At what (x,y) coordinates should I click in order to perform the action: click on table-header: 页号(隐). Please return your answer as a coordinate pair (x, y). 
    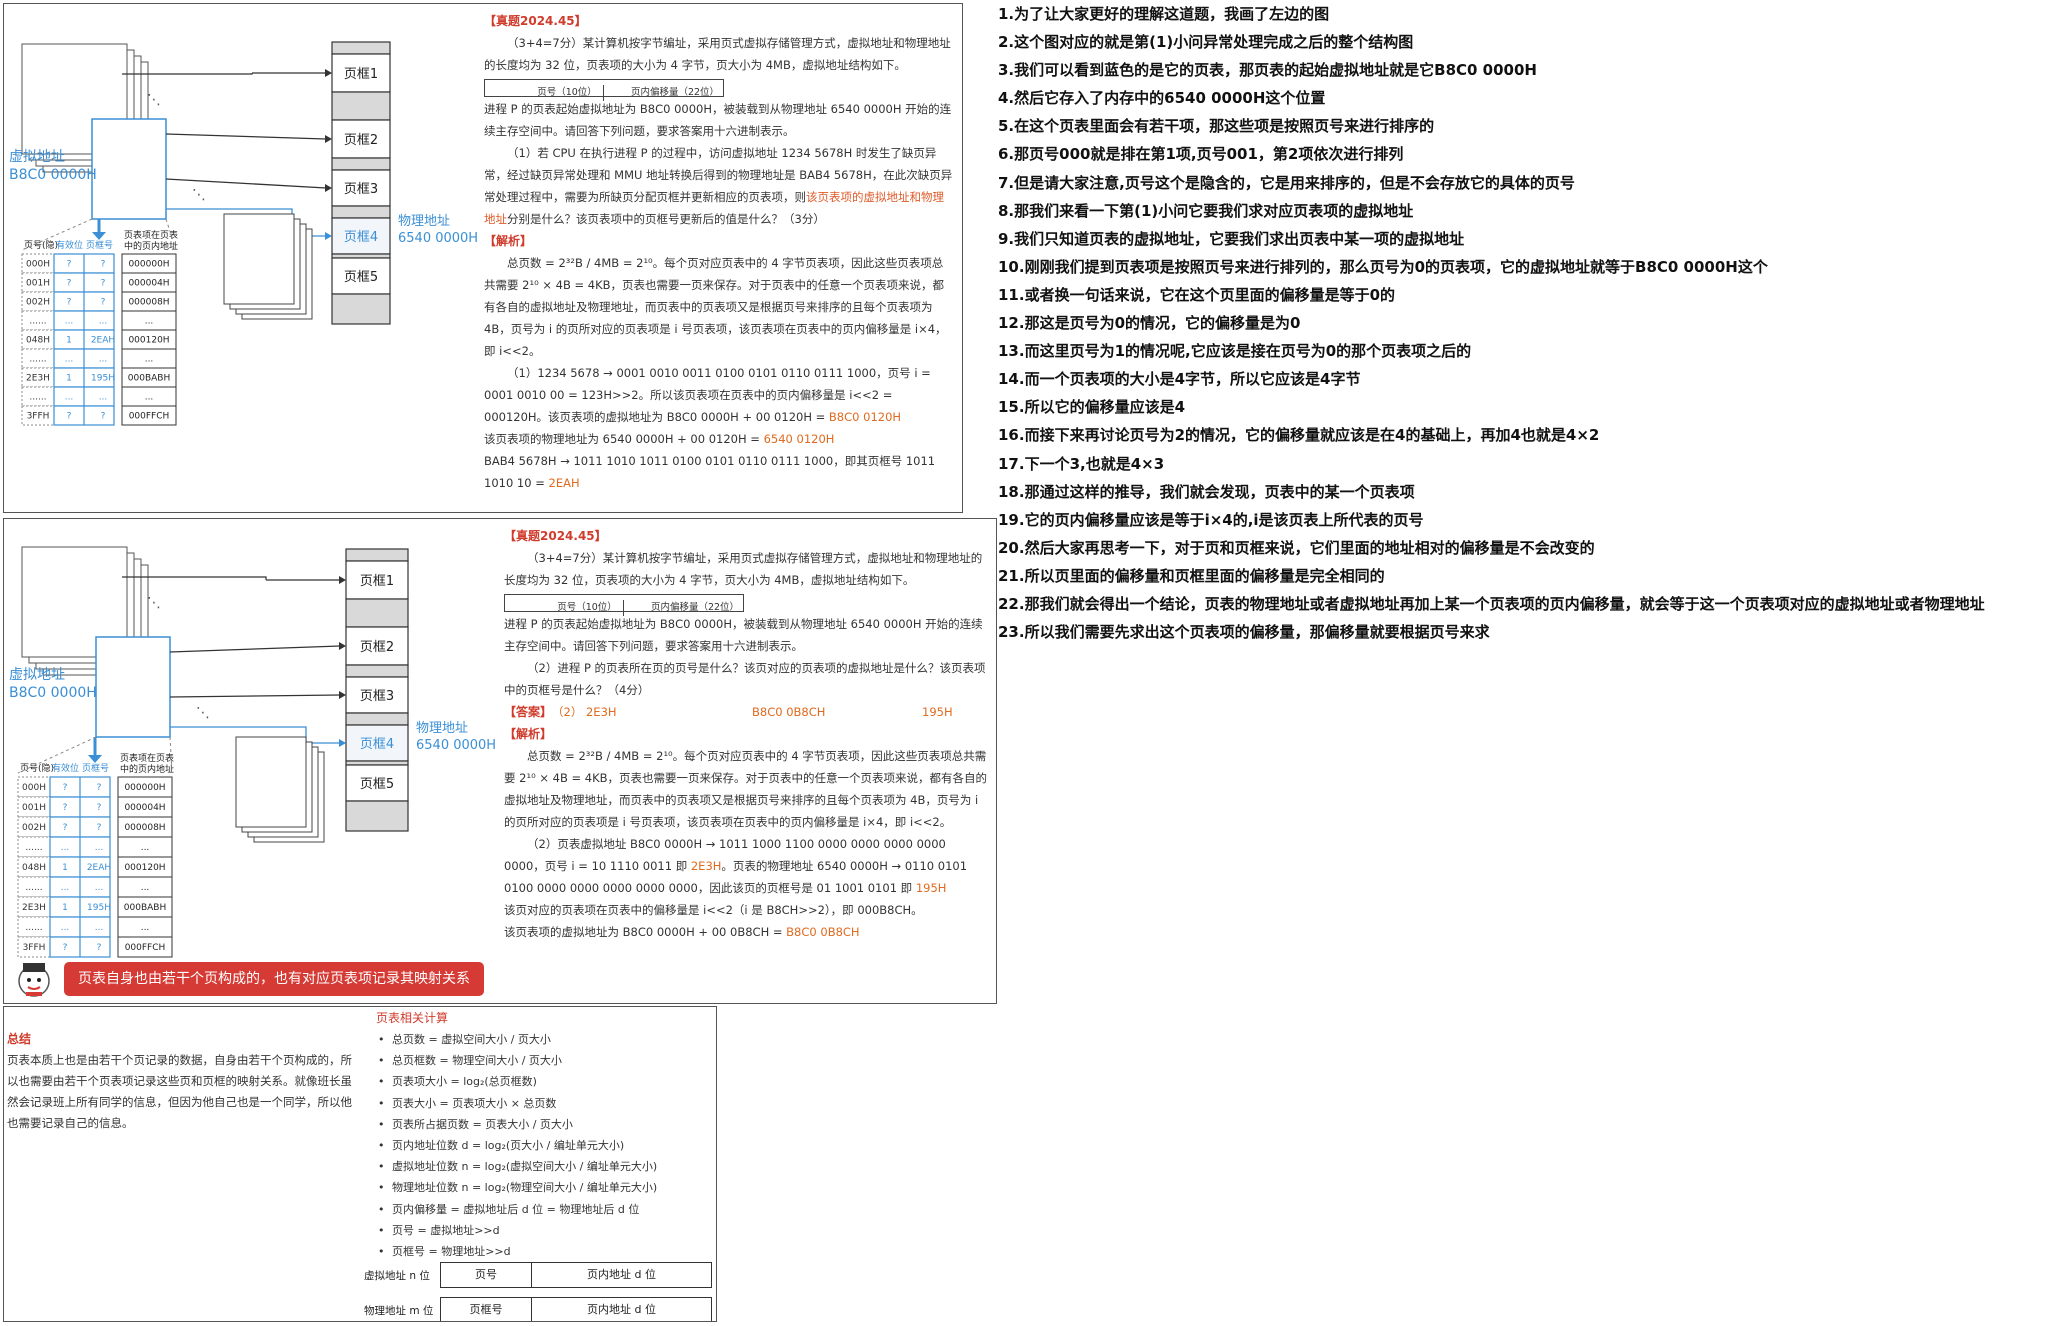
    Looking at the image, I should click on (41, 245).